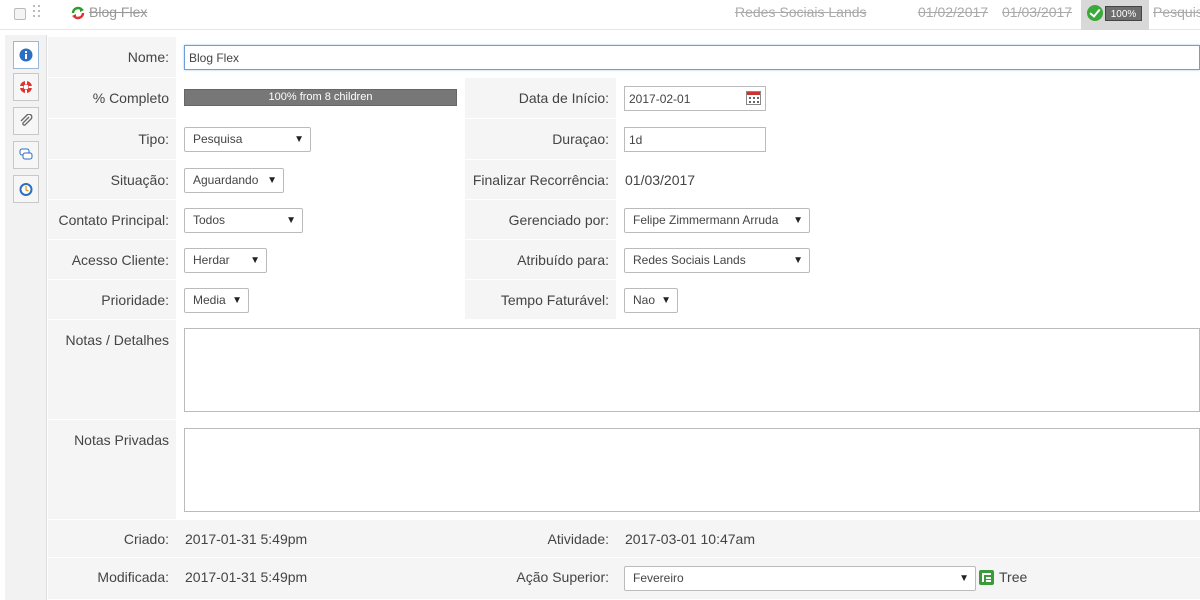 This screenshot has width=1200, height=600. What do you see at coordinates (78, 13) in the screenshot?
I see `recurring-icon` at bounding box center [78, 13].